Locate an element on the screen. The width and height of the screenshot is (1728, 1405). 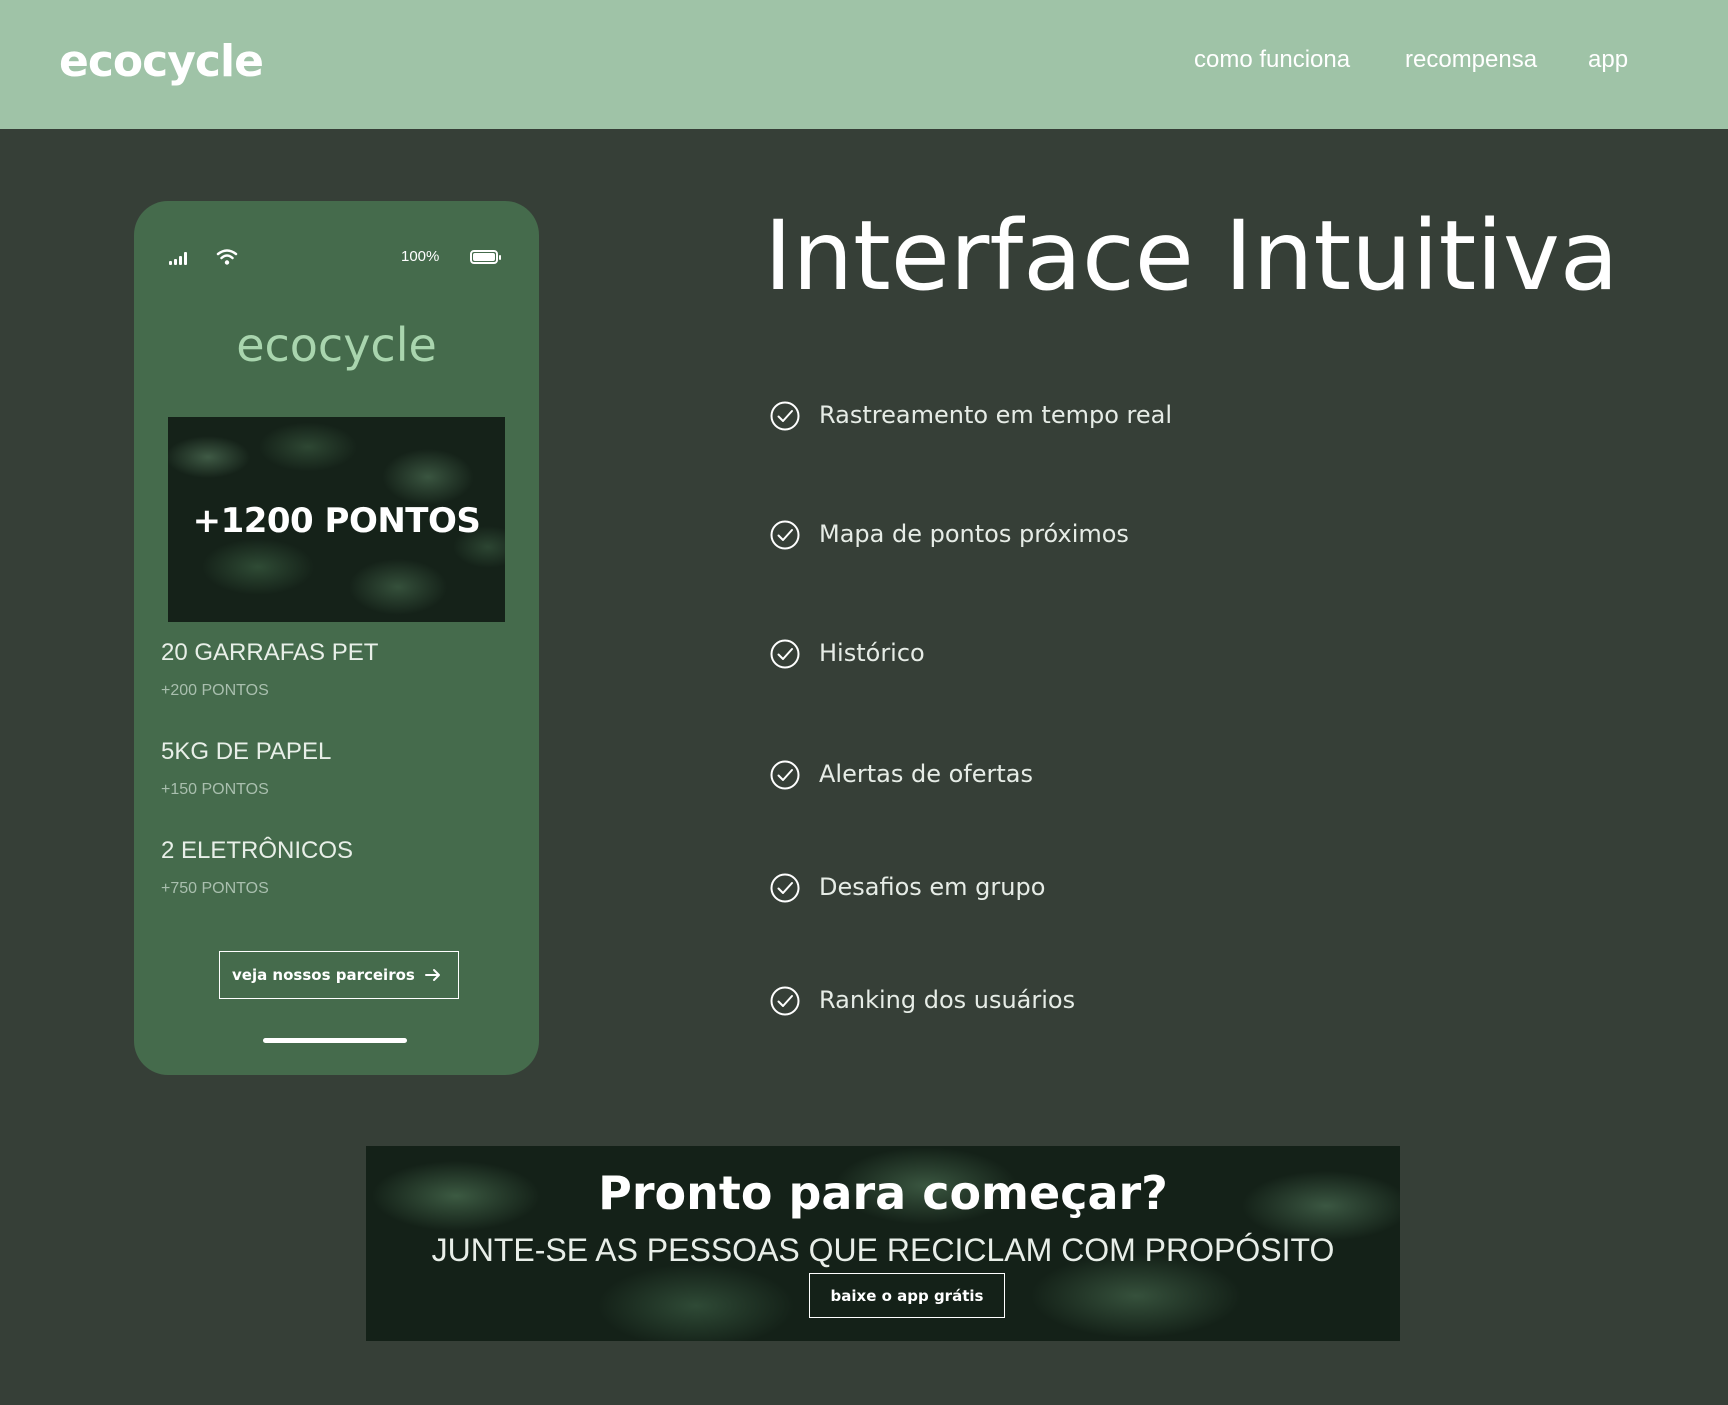
feature-label: Alertas de ofertas is located at coordinates (926, 774).